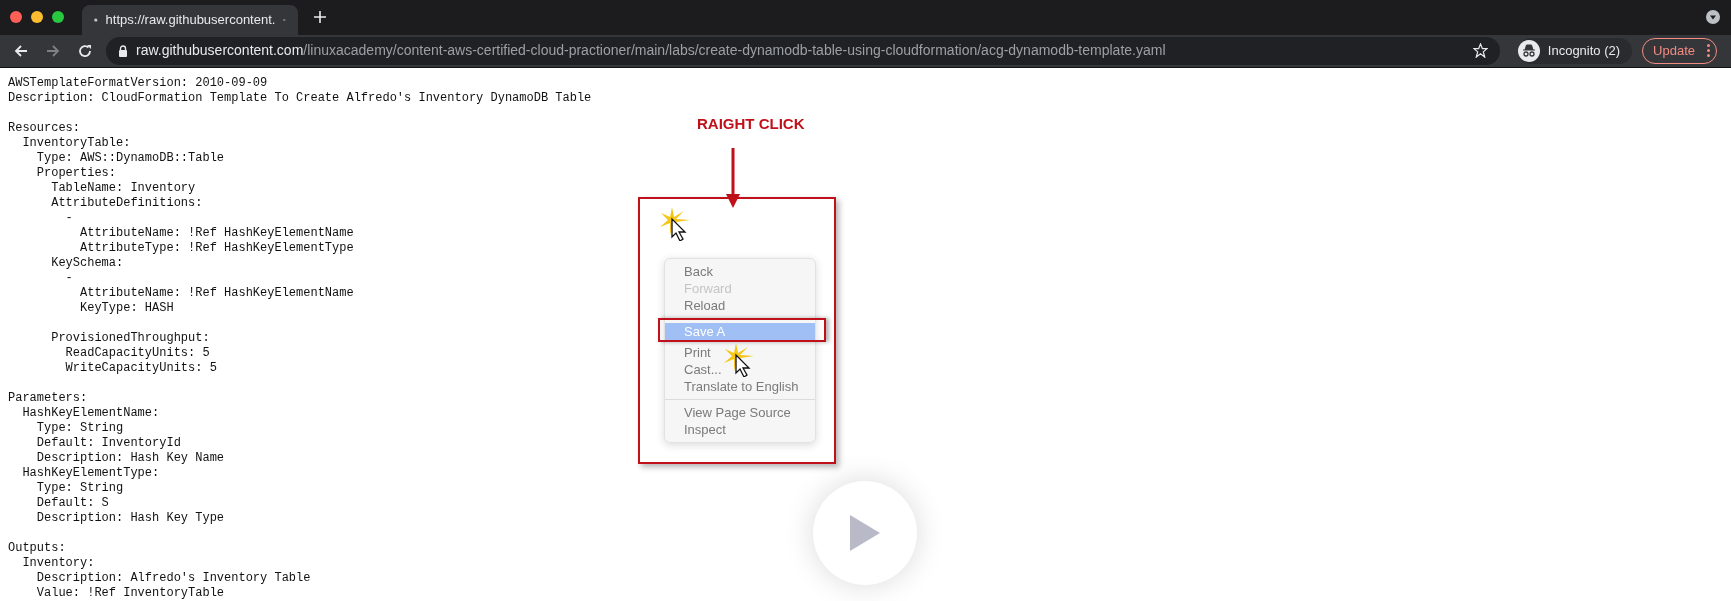 The image size is (1731, 601). What do you see at coordinates (21, 50) in the screenshot?
I see `back-icon` at bounding box center [21, 50].